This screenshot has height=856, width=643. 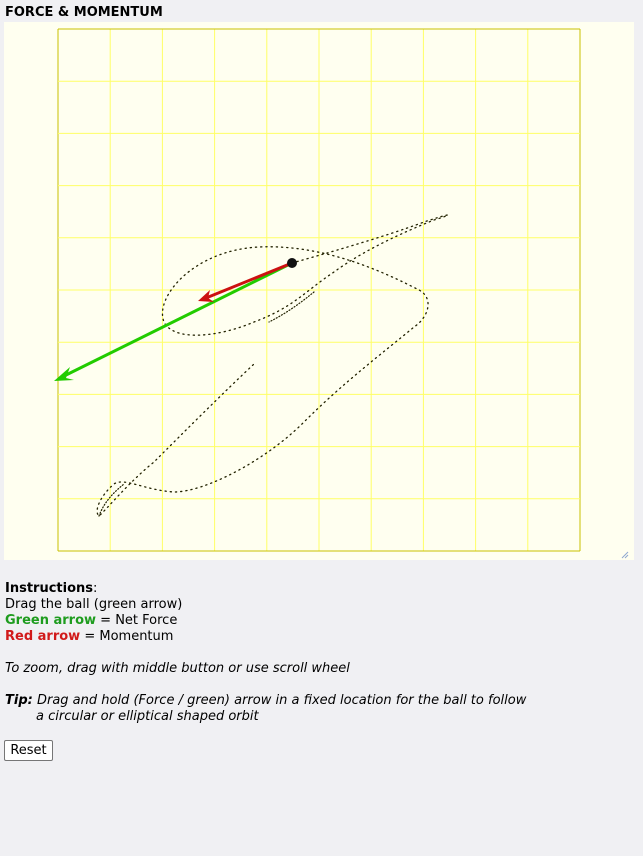 What do you see at coordinates (43, 636) in the screenshot?
I see `red-arrow-label: Red arrow` at bounding box center [43, 636].